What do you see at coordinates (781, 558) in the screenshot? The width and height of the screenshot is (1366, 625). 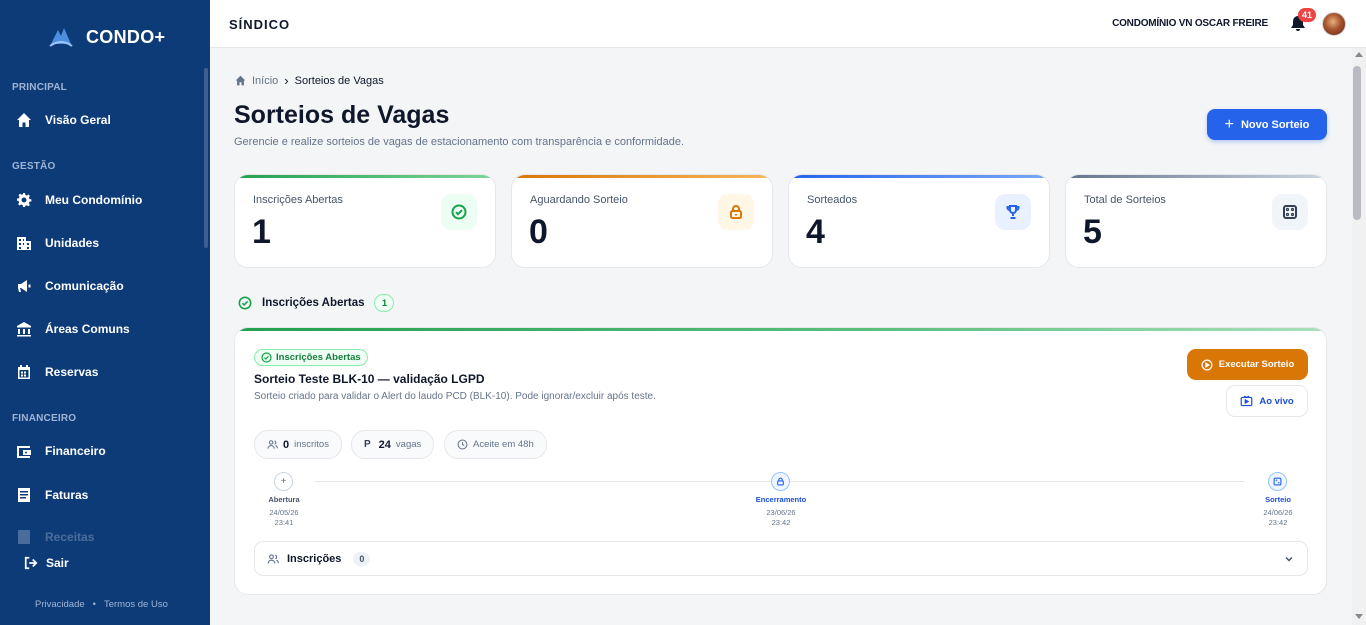 I see `registrations-accordion: Inscrições 0` at bounding box center [781, 558].